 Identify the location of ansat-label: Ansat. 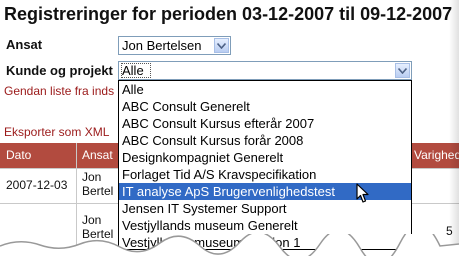
(24, 44).